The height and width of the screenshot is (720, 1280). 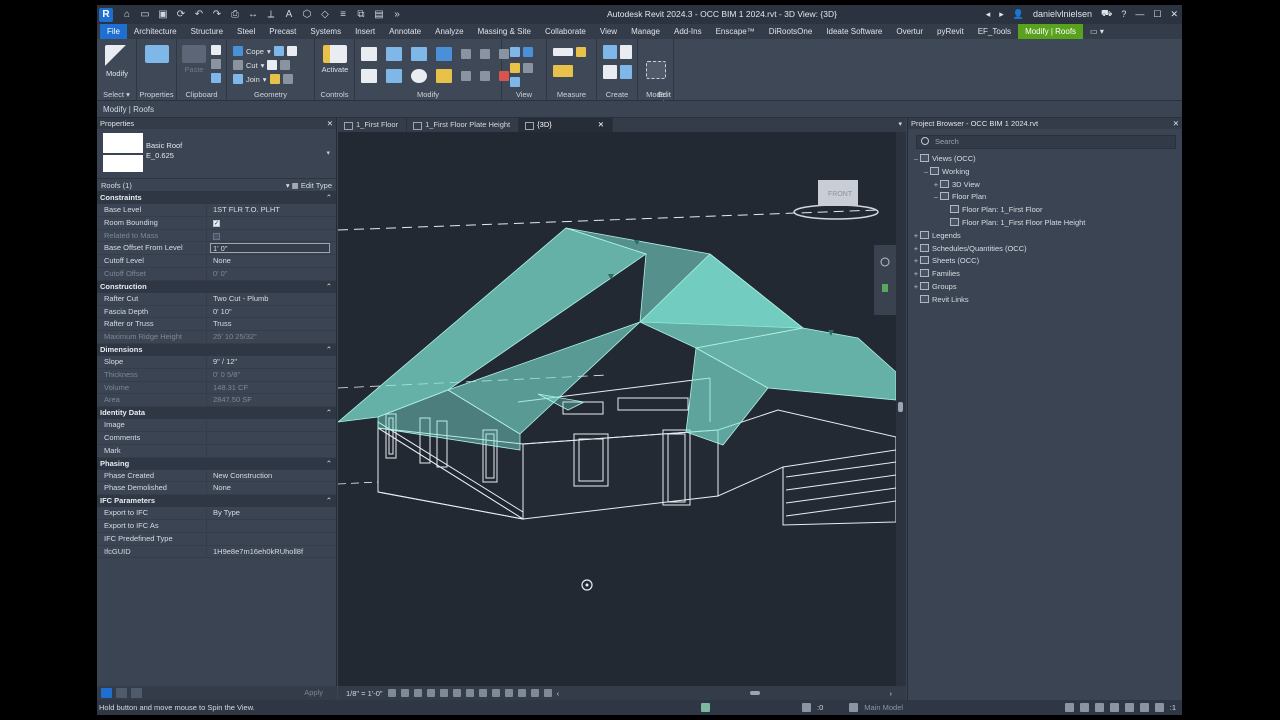 What do you see at coordinates (1045, 172) in the screenshot?
I see `browser-node: – Working` at bounding box center [1045, 172].